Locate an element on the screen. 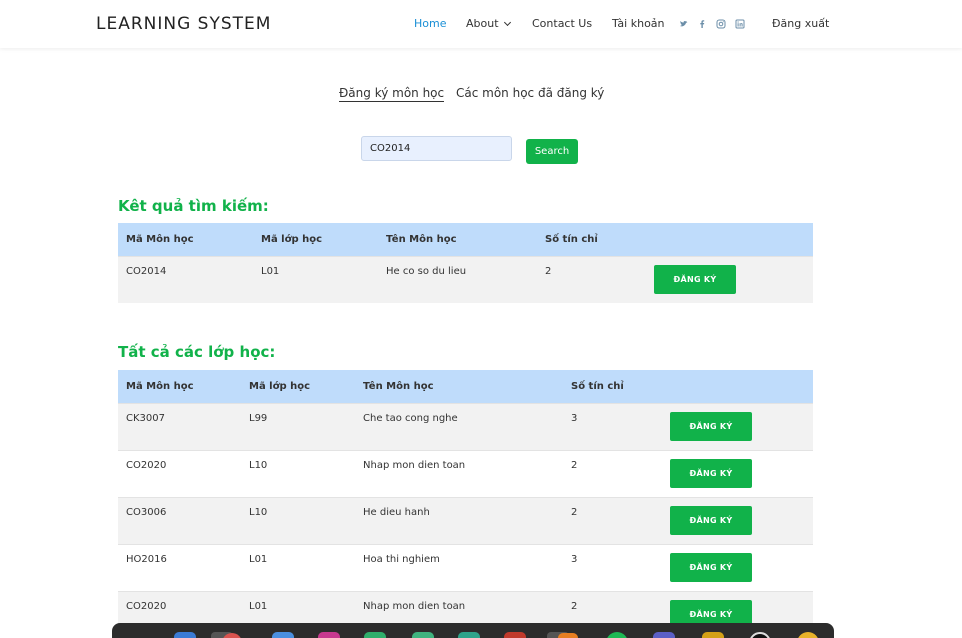 The height and width of the screenshot is (638, 962). app-dock is located at coordinates (473, 630).